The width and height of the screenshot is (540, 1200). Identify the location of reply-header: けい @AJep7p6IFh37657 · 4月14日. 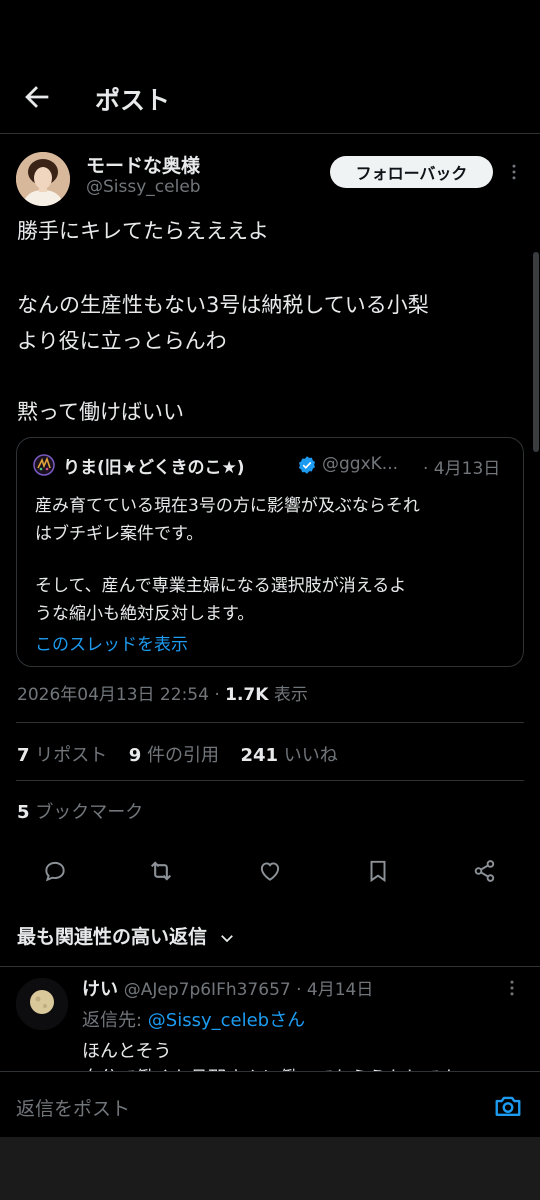
(227, 988).